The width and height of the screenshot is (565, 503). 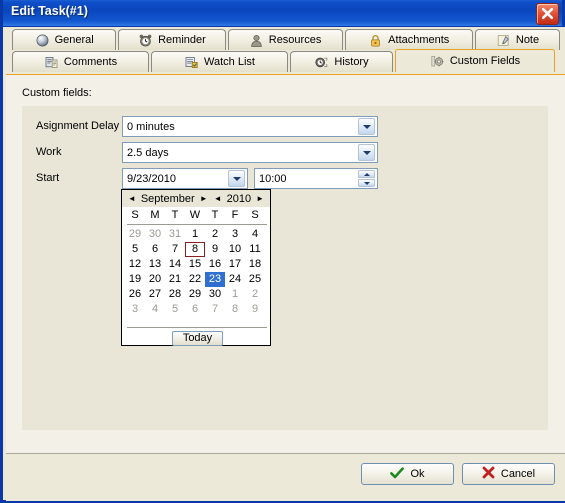 I want to click on work-label: Work, so click(x=49, y=152).